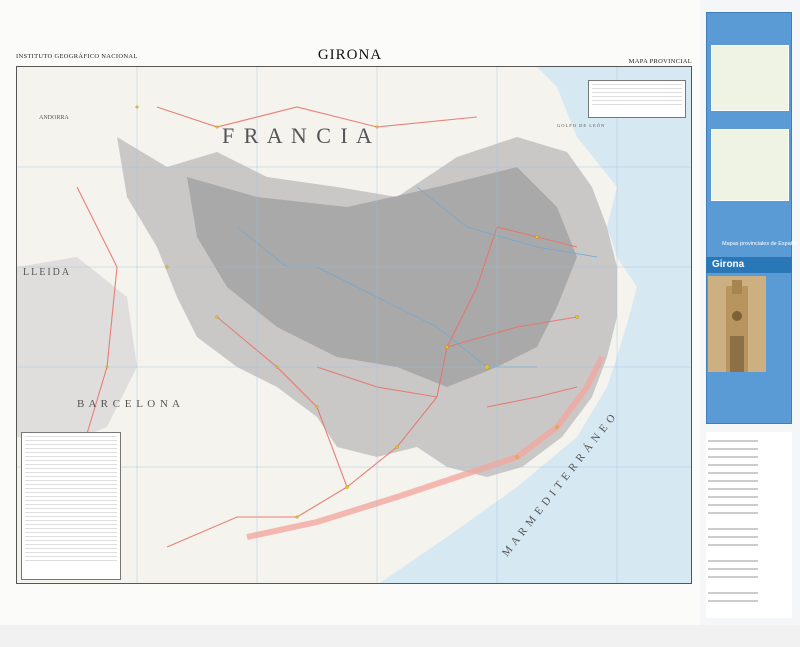 The width and height of the screenshot is (800, 647). Describe the element at coordinates (581, 125) in the screenshot. I see `label-gulf: GOLFO DE LEÓN` at that location.